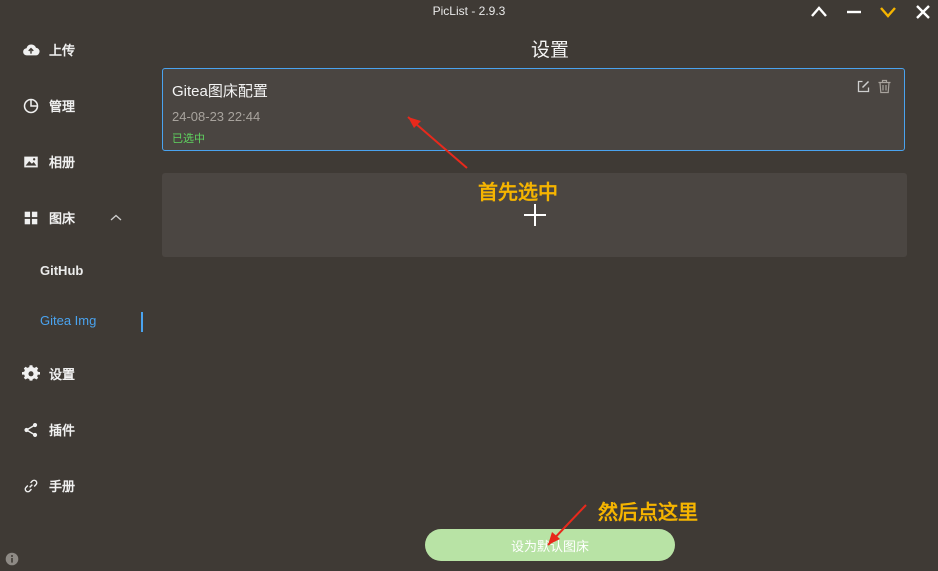  I want to click on grid-icon, so click(31, 217).